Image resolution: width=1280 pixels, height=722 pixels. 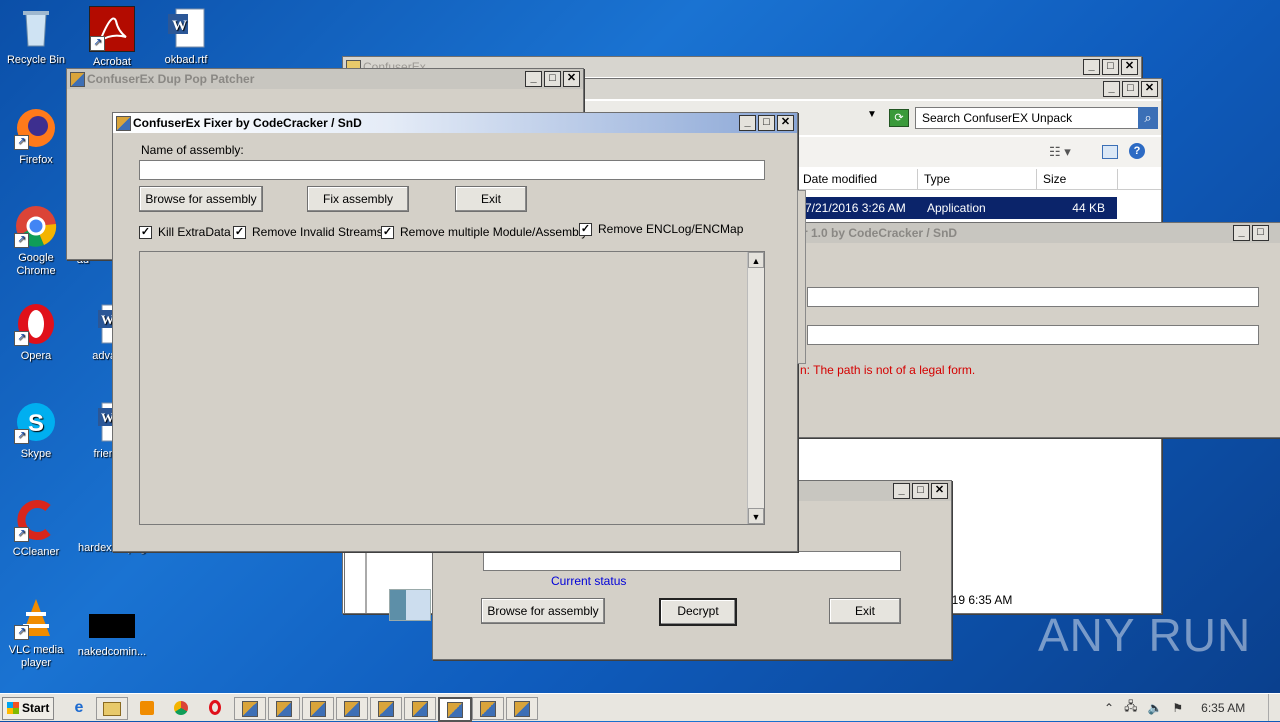 I want to click on volume-icon: 🔈, so click(x=1154, y=708).